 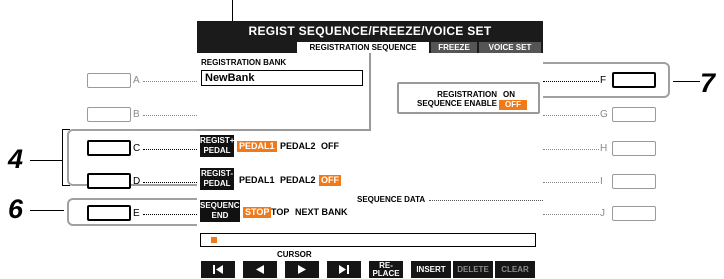 I want to click on registration-bank-label: REGISTRATION BANK, so click(x=244, y=62).